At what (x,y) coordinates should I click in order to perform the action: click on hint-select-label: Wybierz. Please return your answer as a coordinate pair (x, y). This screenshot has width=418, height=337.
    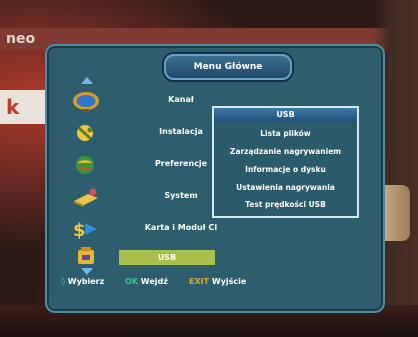
    Looking at the image, I should click on (86, 281).